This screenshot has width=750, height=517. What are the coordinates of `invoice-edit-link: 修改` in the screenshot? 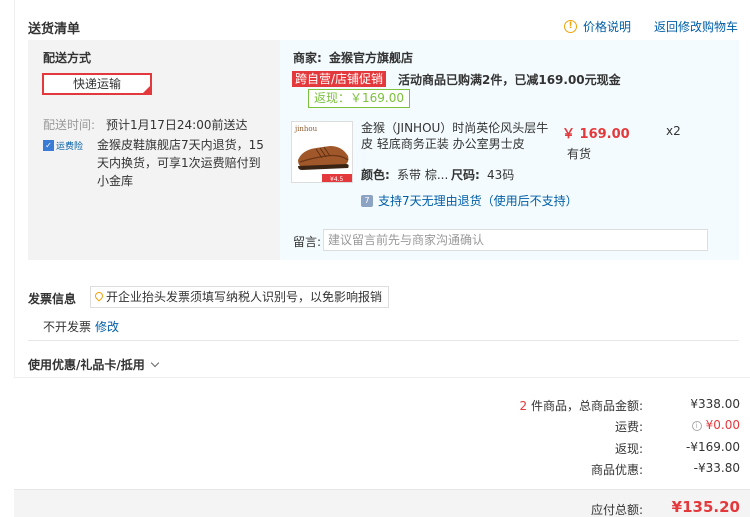 It's located at (107, 326).